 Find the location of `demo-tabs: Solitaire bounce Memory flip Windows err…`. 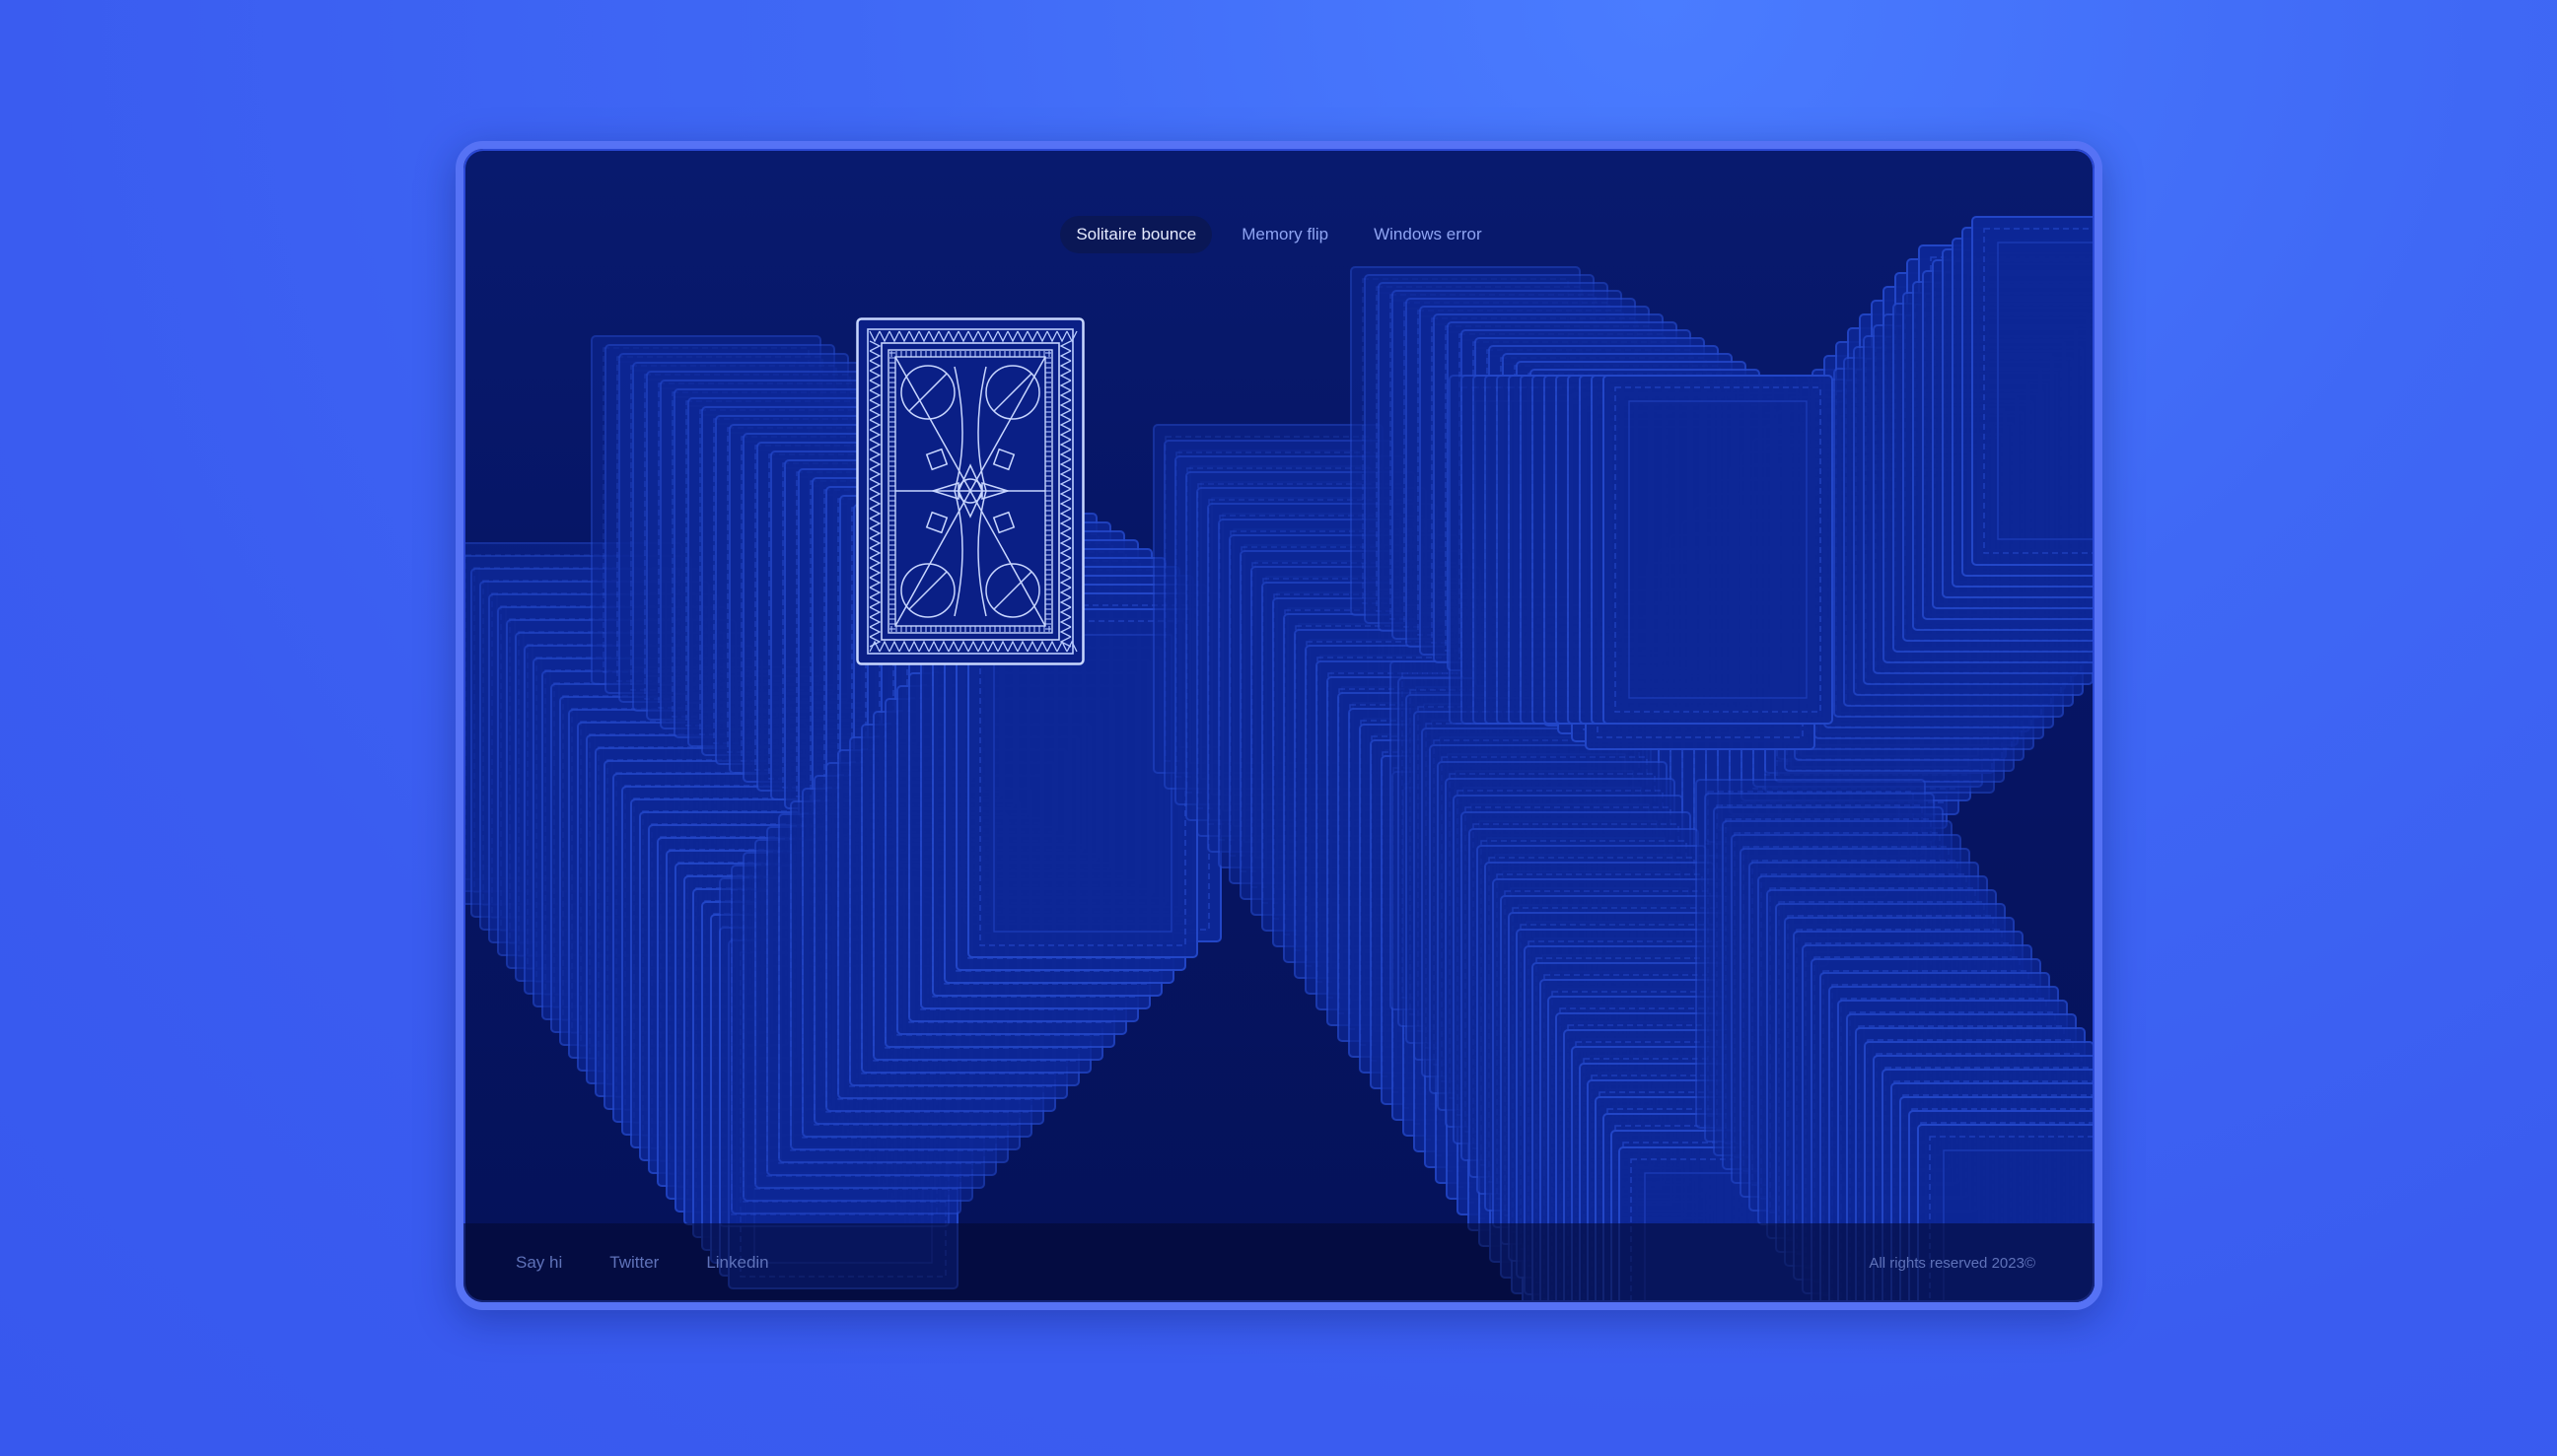

demo-tabs: Solitaire bounce Memory flip Windows err… is located at coordinates (1279, 234).